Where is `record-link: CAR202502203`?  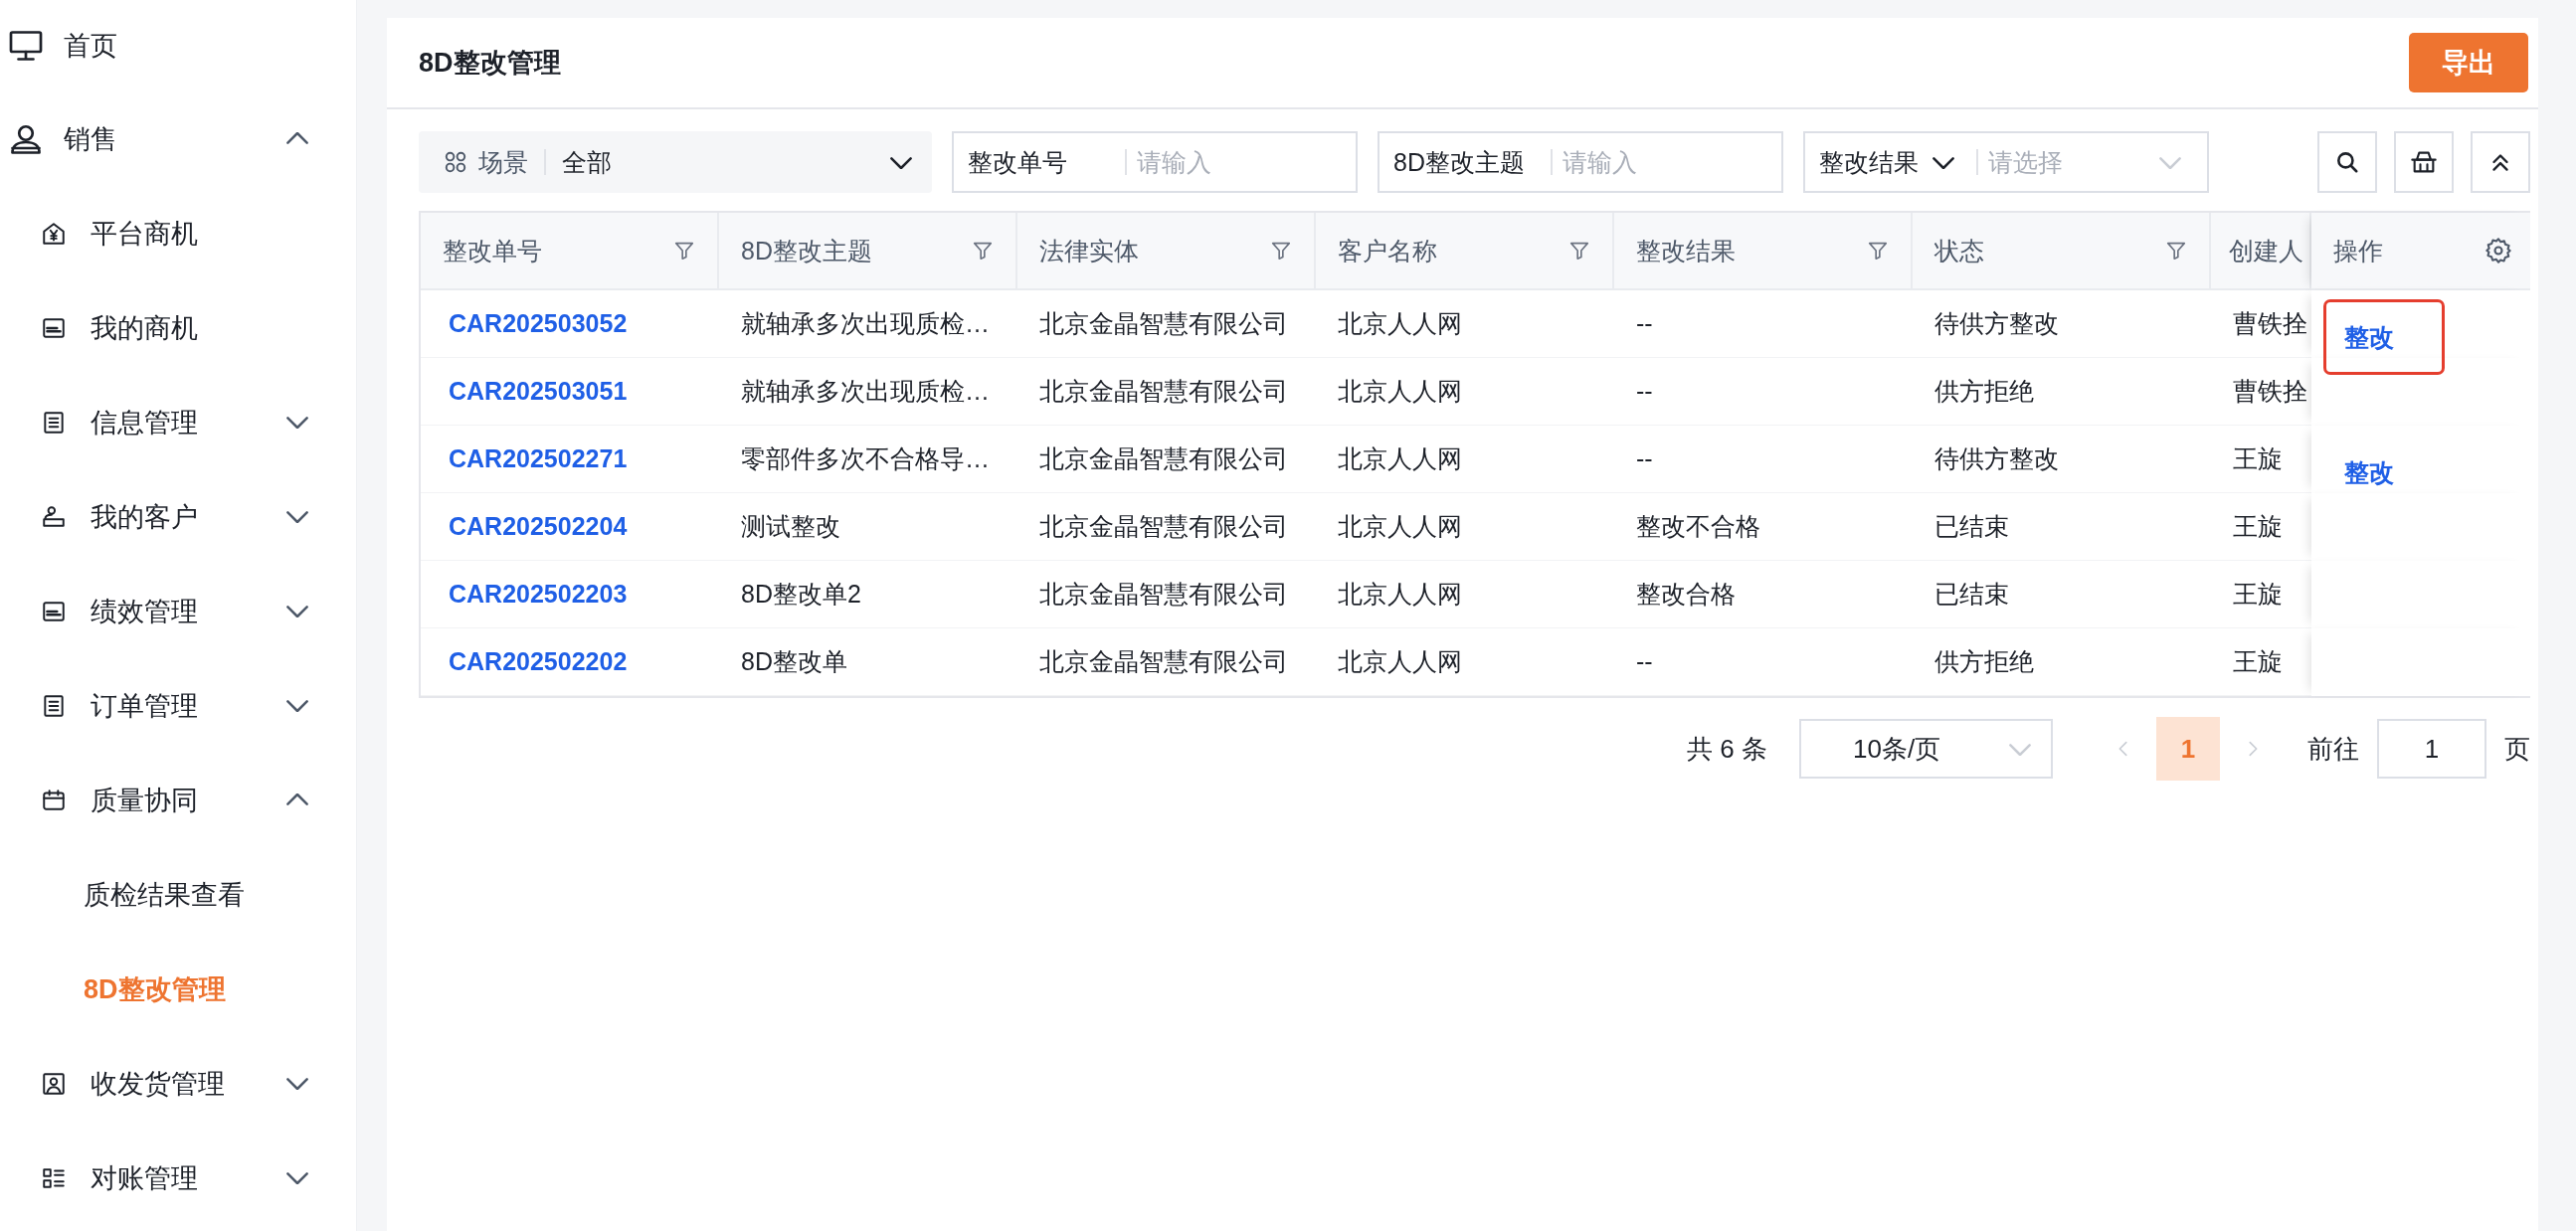 record-link: CAR202502203 is located at coordinates (538, 595).